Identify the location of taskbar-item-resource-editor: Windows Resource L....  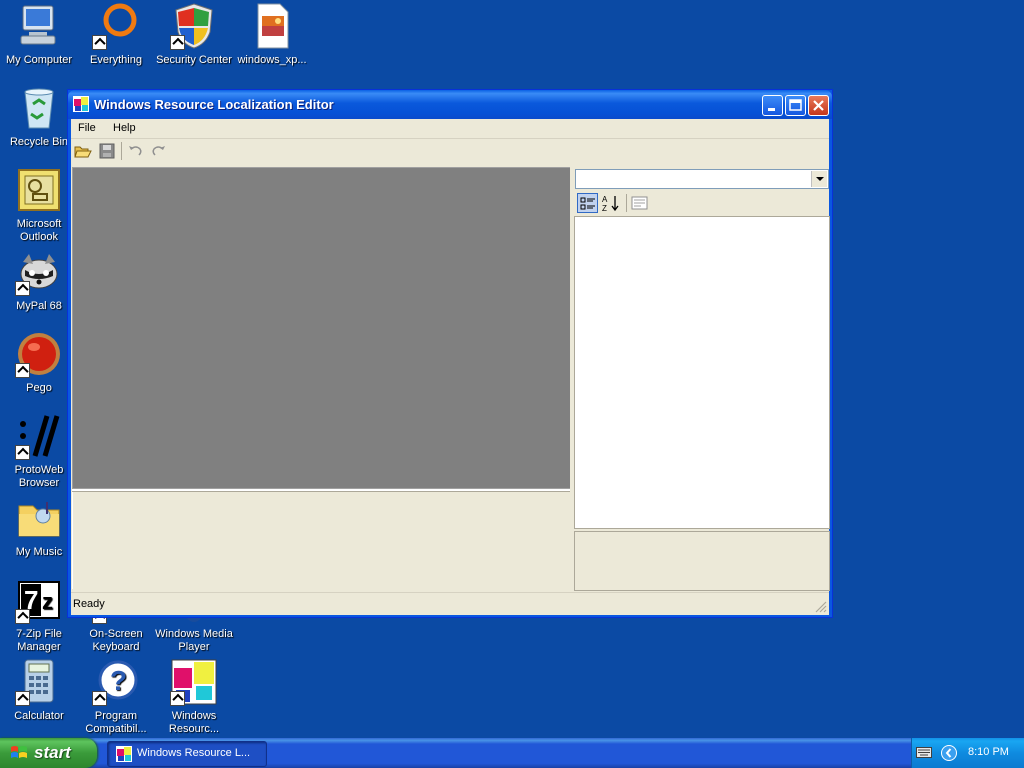
(187, 754).